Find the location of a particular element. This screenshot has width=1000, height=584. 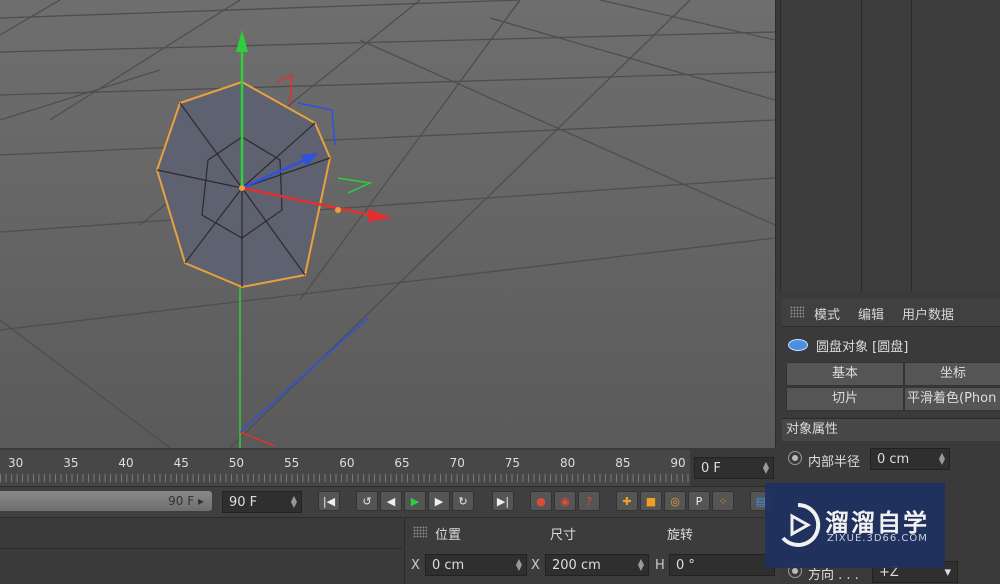

inner-radius-field: 0 cm ▲ ▼ is located at coordinates (910, 459).